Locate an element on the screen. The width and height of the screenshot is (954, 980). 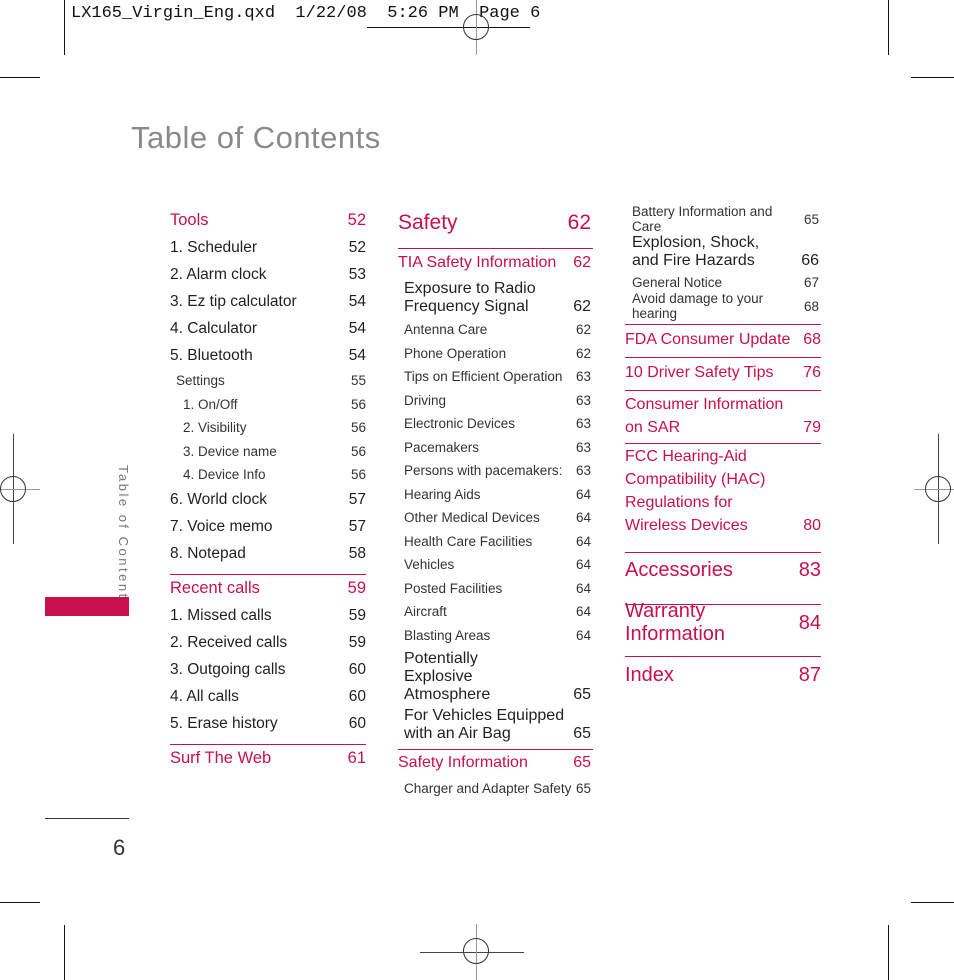
toc-label: Surf The Web is located at coordinates (221, 758).